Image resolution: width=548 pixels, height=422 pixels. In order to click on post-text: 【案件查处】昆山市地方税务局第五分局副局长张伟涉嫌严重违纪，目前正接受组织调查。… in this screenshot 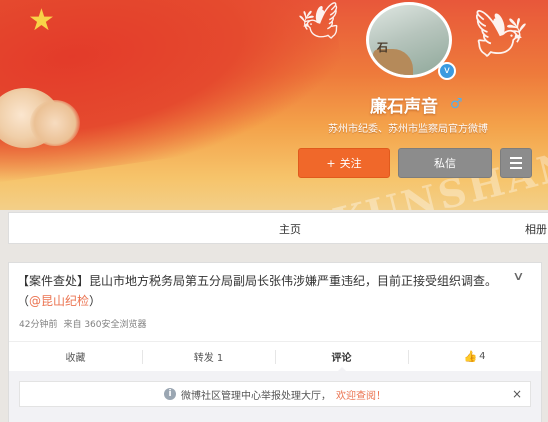, I will do `click(262, 291)`.